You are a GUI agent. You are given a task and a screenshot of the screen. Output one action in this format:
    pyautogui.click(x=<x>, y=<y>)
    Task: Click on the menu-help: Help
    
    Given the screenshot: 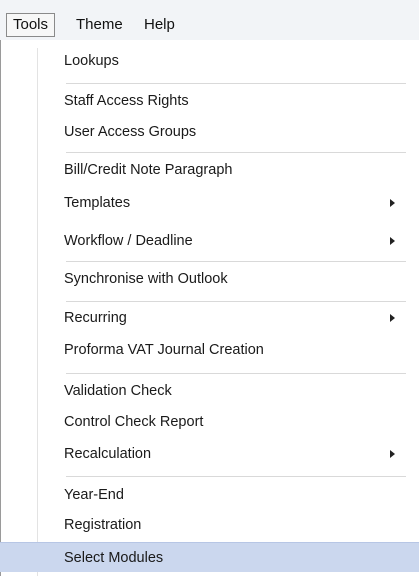 What is the action you would take?
    pyautogui.click(x=159, y=25)
    